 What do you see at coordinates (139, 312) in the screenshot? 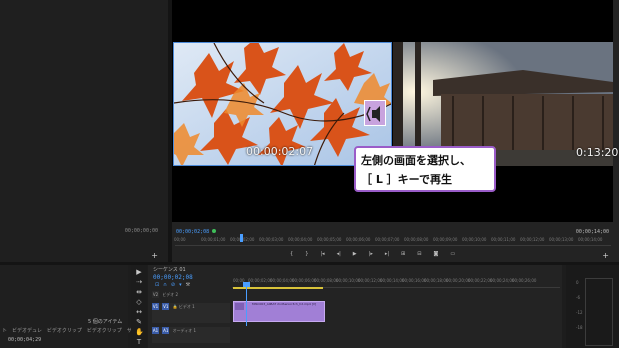
I see `slip-icon: ↔` at bounding box center [139, 312].